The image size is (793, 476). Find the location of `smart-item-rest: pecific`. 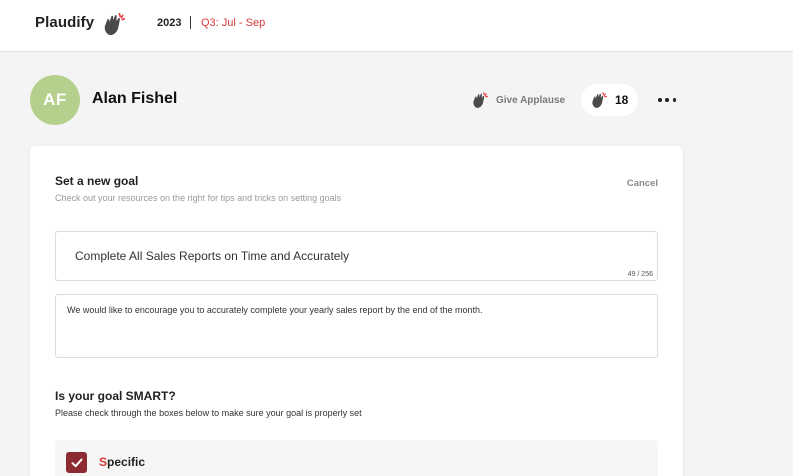

smart-item-rest: pecific is located at coordinates (126, 462).